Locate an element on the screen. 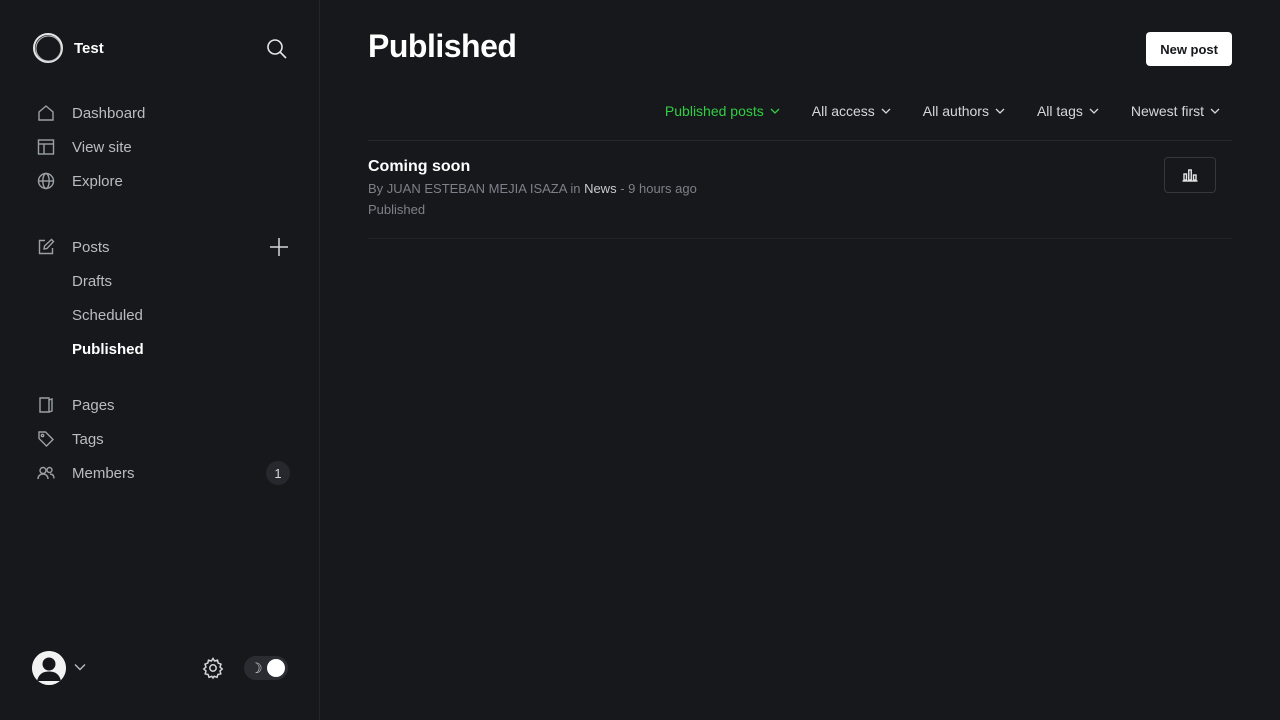 Image resolution: width=1280 pixels, height=720 pixels. layout-icon is located at coordinates (46, 147).